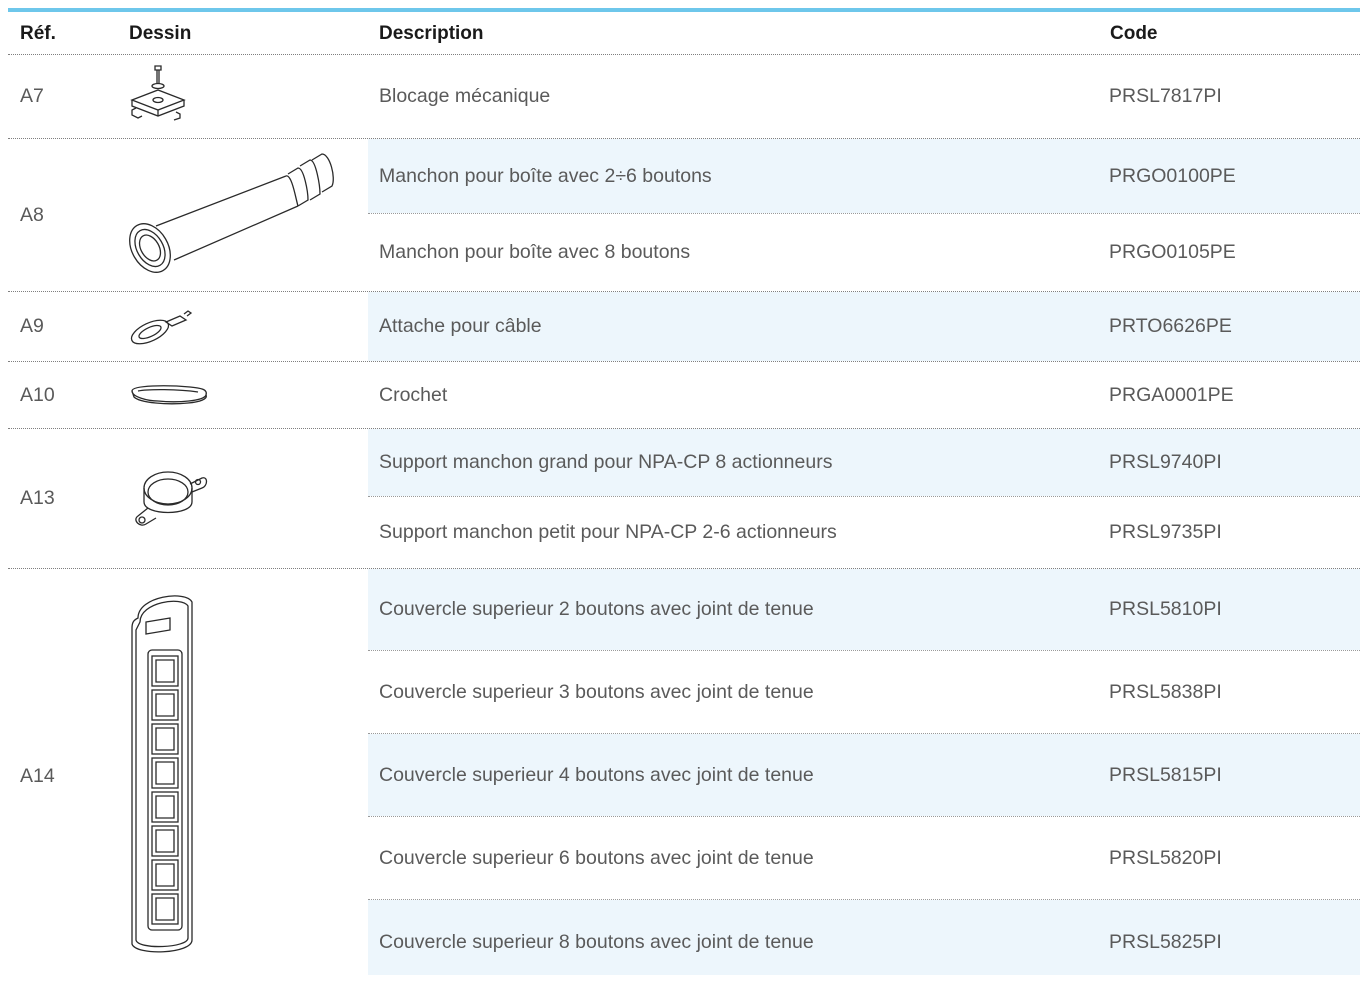 Image resolution: width=1367 pixels, height=985 pixels. Describe the element at coordinates (1172, 252) in the screenshot. I see `code-a8-2: PRGO0105PE` at that location.